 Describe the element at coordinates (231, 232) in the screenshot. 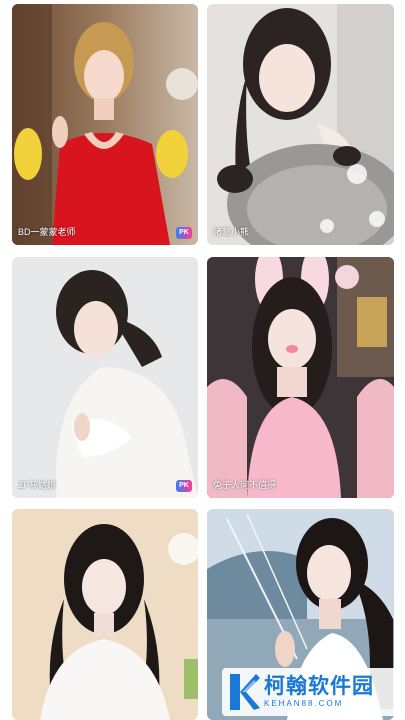

I see `streamer-name: 诸葛小熊` at that location.